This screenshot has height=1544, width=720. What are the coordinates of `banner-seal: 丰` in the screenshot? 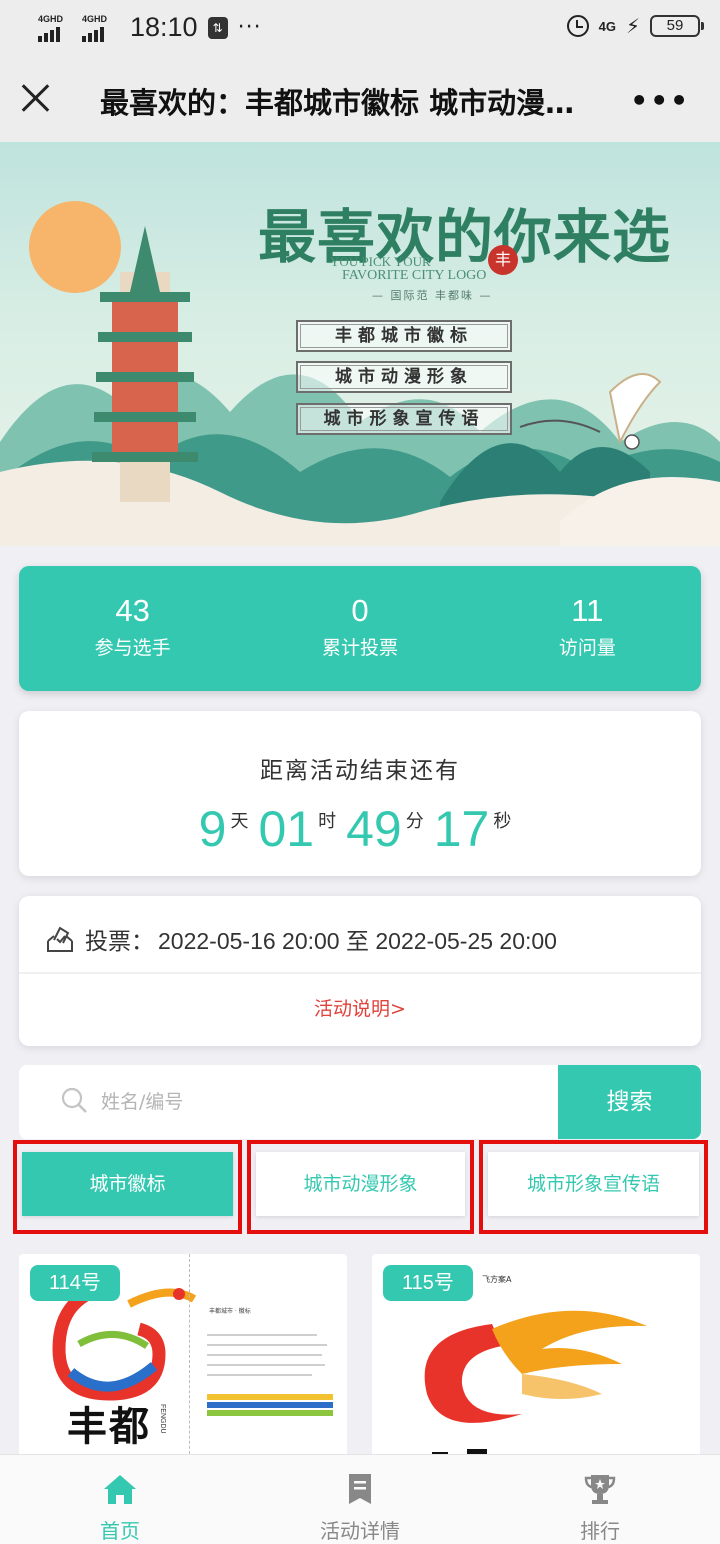 It's located at (503, 260).